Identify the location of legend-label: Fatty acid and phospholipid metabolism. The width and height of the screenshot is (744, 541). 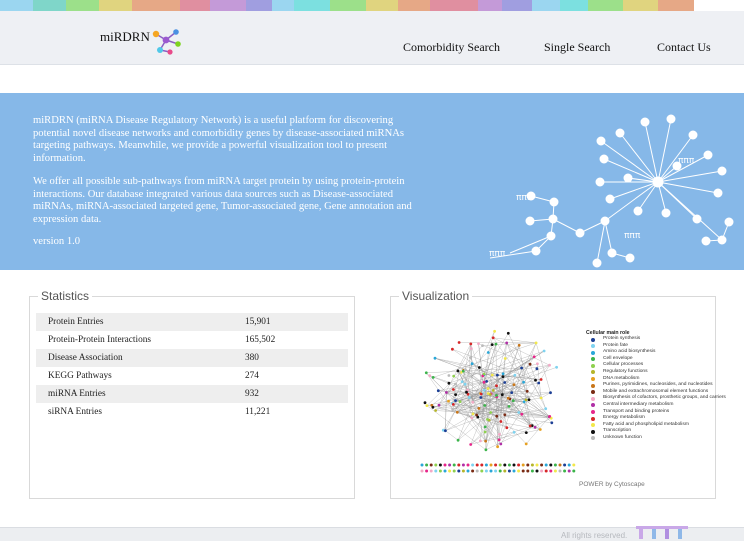
(646, 424).